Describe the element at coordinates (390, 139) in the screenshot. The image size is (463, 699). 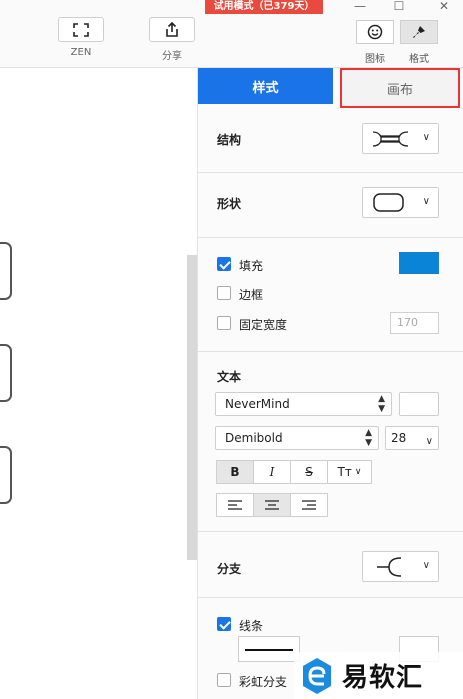
I see `structure-icon` at that location.